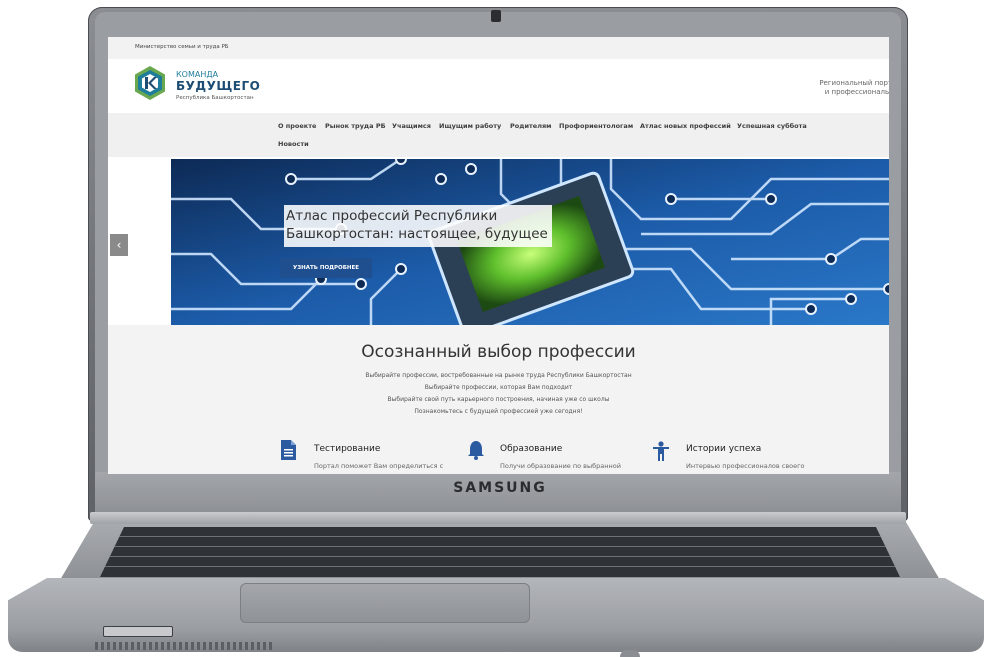 The image size is (987, 657). I want to click on feature-text-education: Получи образование по выбранной, so click(560, 466).